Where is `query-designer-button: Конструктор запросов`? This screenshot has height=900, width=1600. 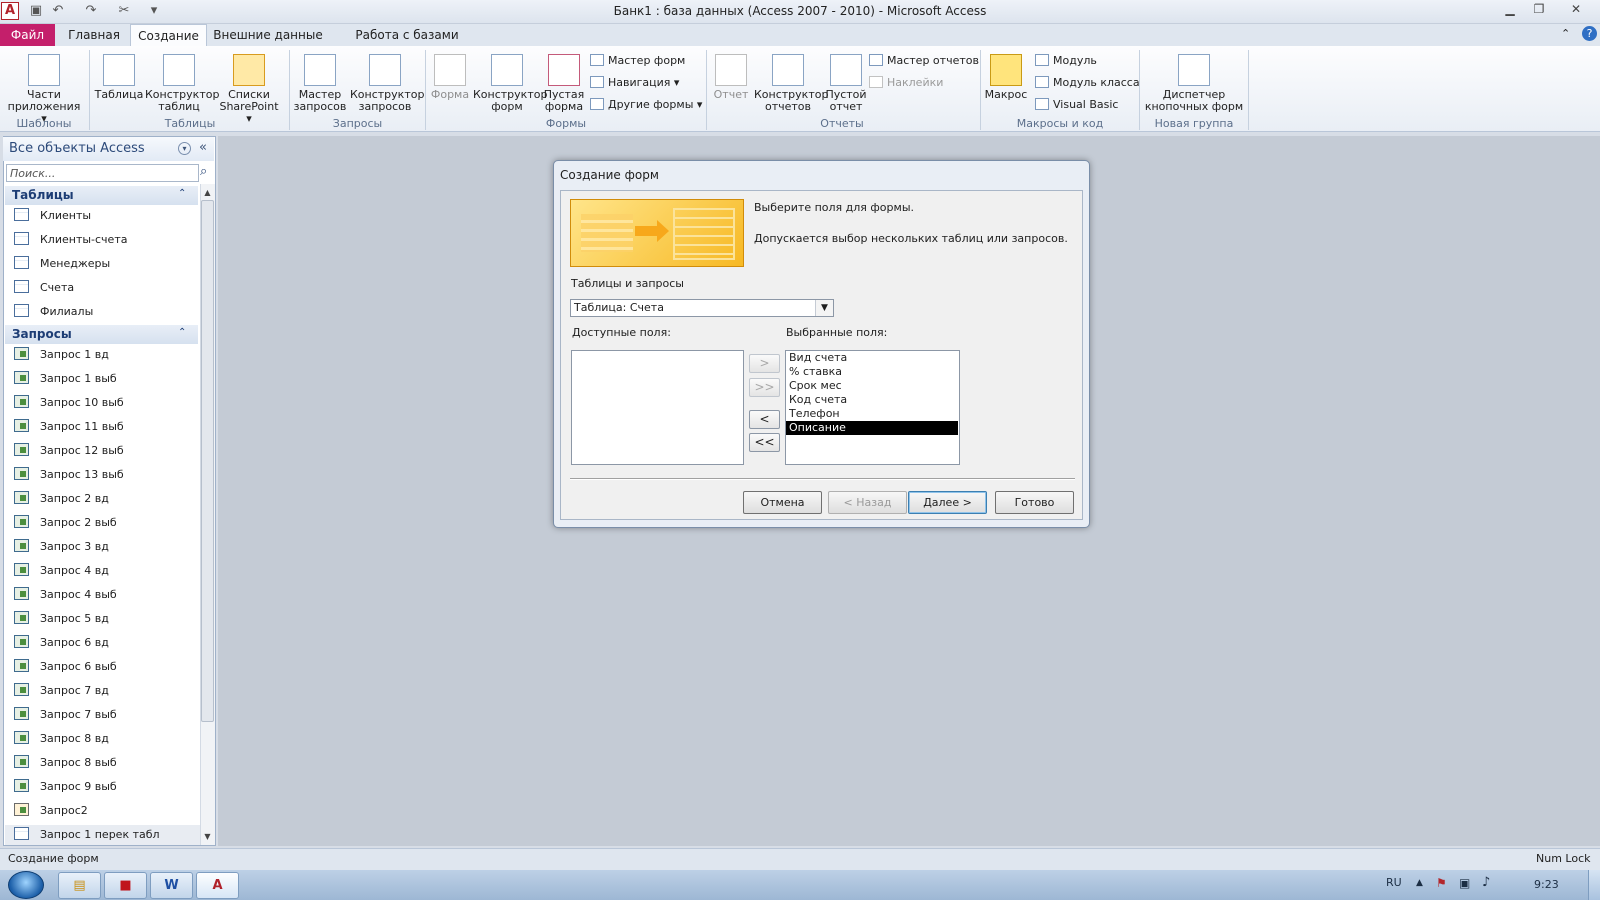 query-designer-button: Конструктор запросов is located at coordinates (387, 83).